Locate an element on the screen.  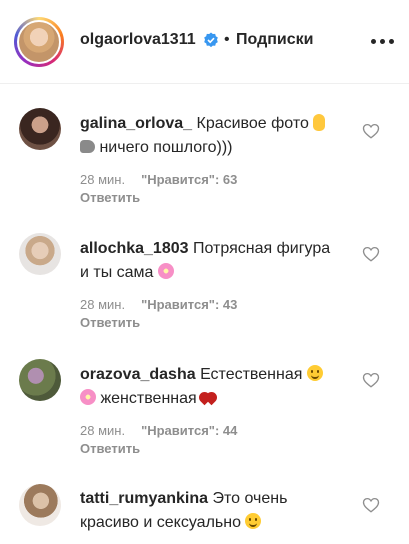
comment-meta: 28 мин. "Нравится": 63 is located at coordinates (158, 179).